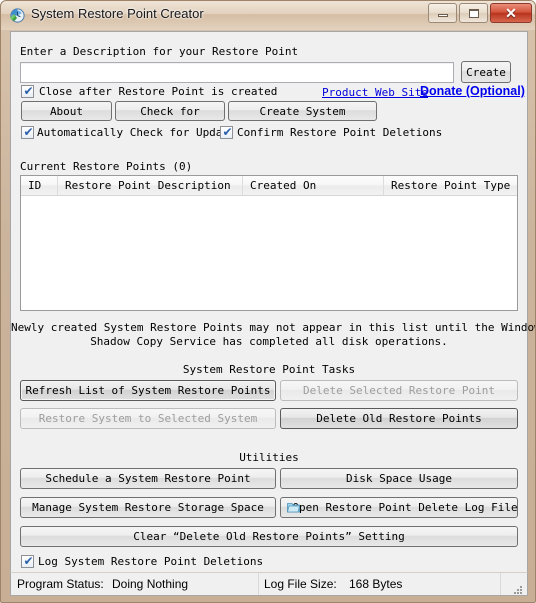 The width and height of the screenshot is (536, 603). I want to click on minimize-button, so click(442, 13).